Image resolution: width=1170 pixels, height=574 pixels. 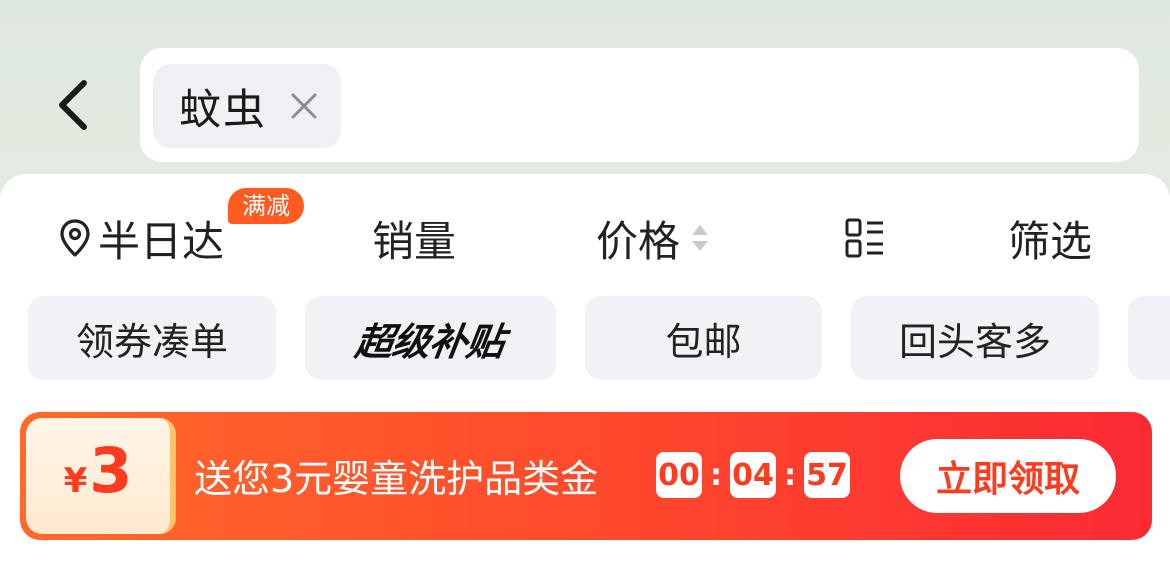 I want to click on tab-price-label: 价格, so click(x=638, y=241).